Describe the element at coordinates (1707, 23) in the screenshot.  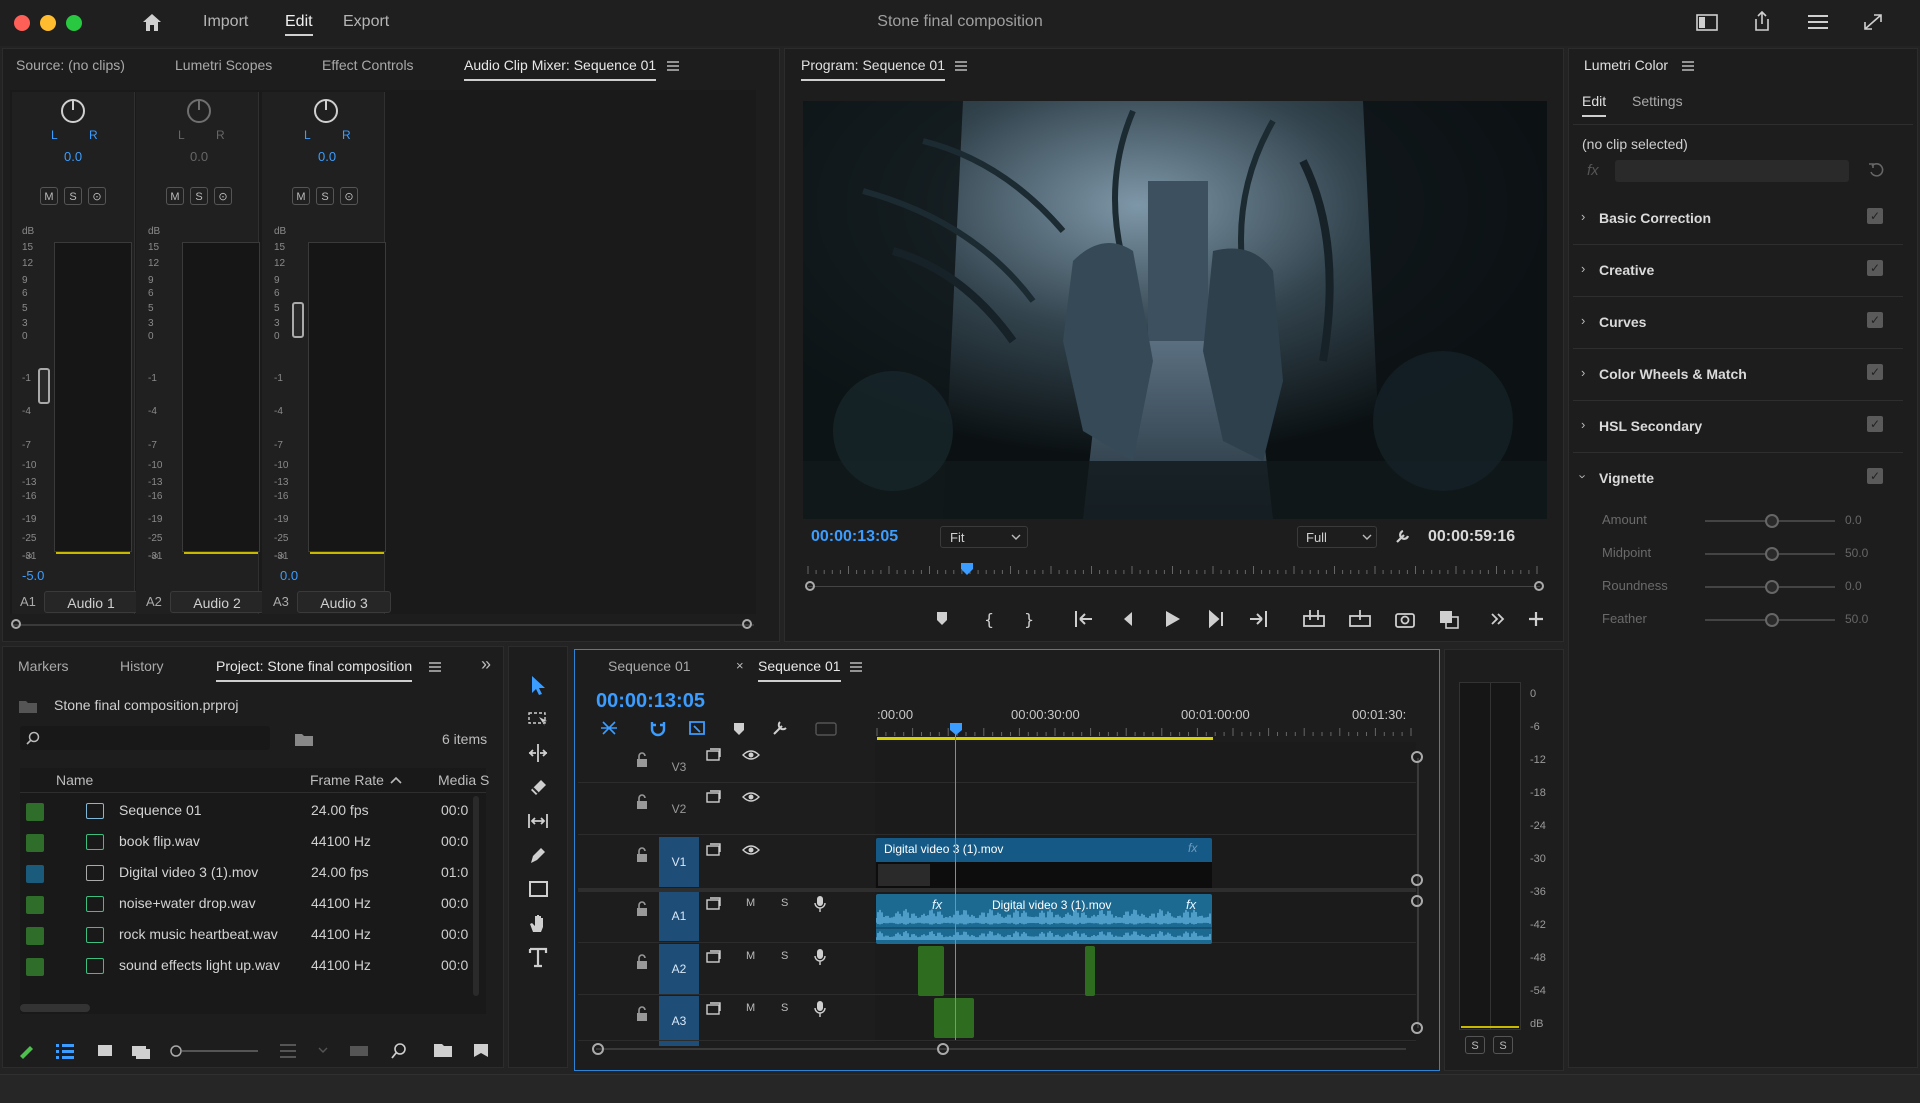
I see `panel-layout-icon` at that location.